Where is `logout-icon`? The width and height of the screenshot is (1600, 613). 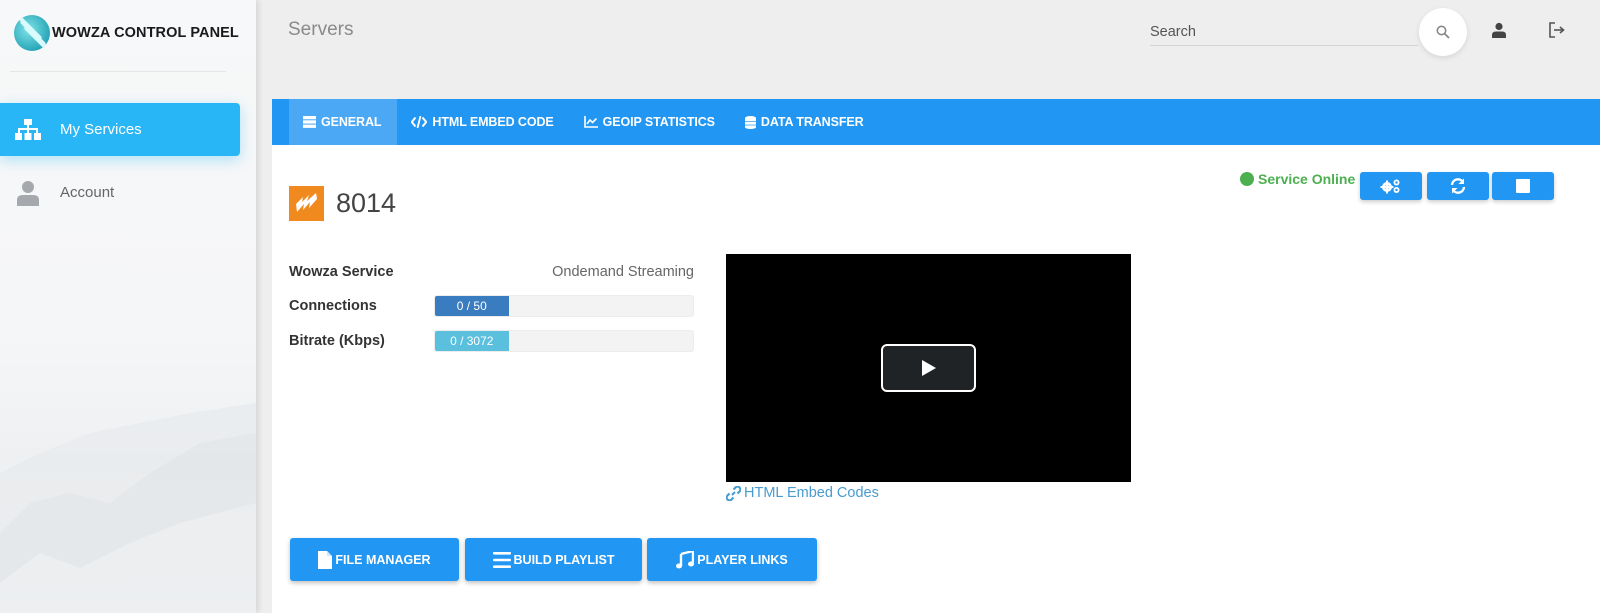
logout-icon is located at coordinates (1557, 30).